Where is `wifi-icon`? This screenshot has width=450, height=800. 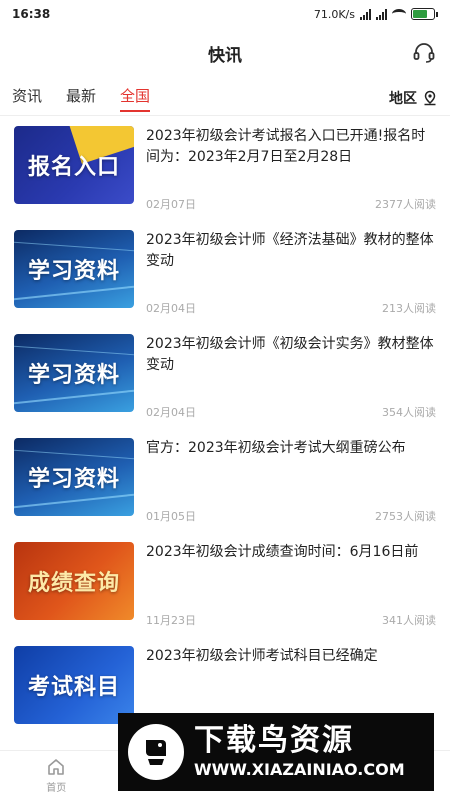 wifi-icon is located at coordinates (399, 14).